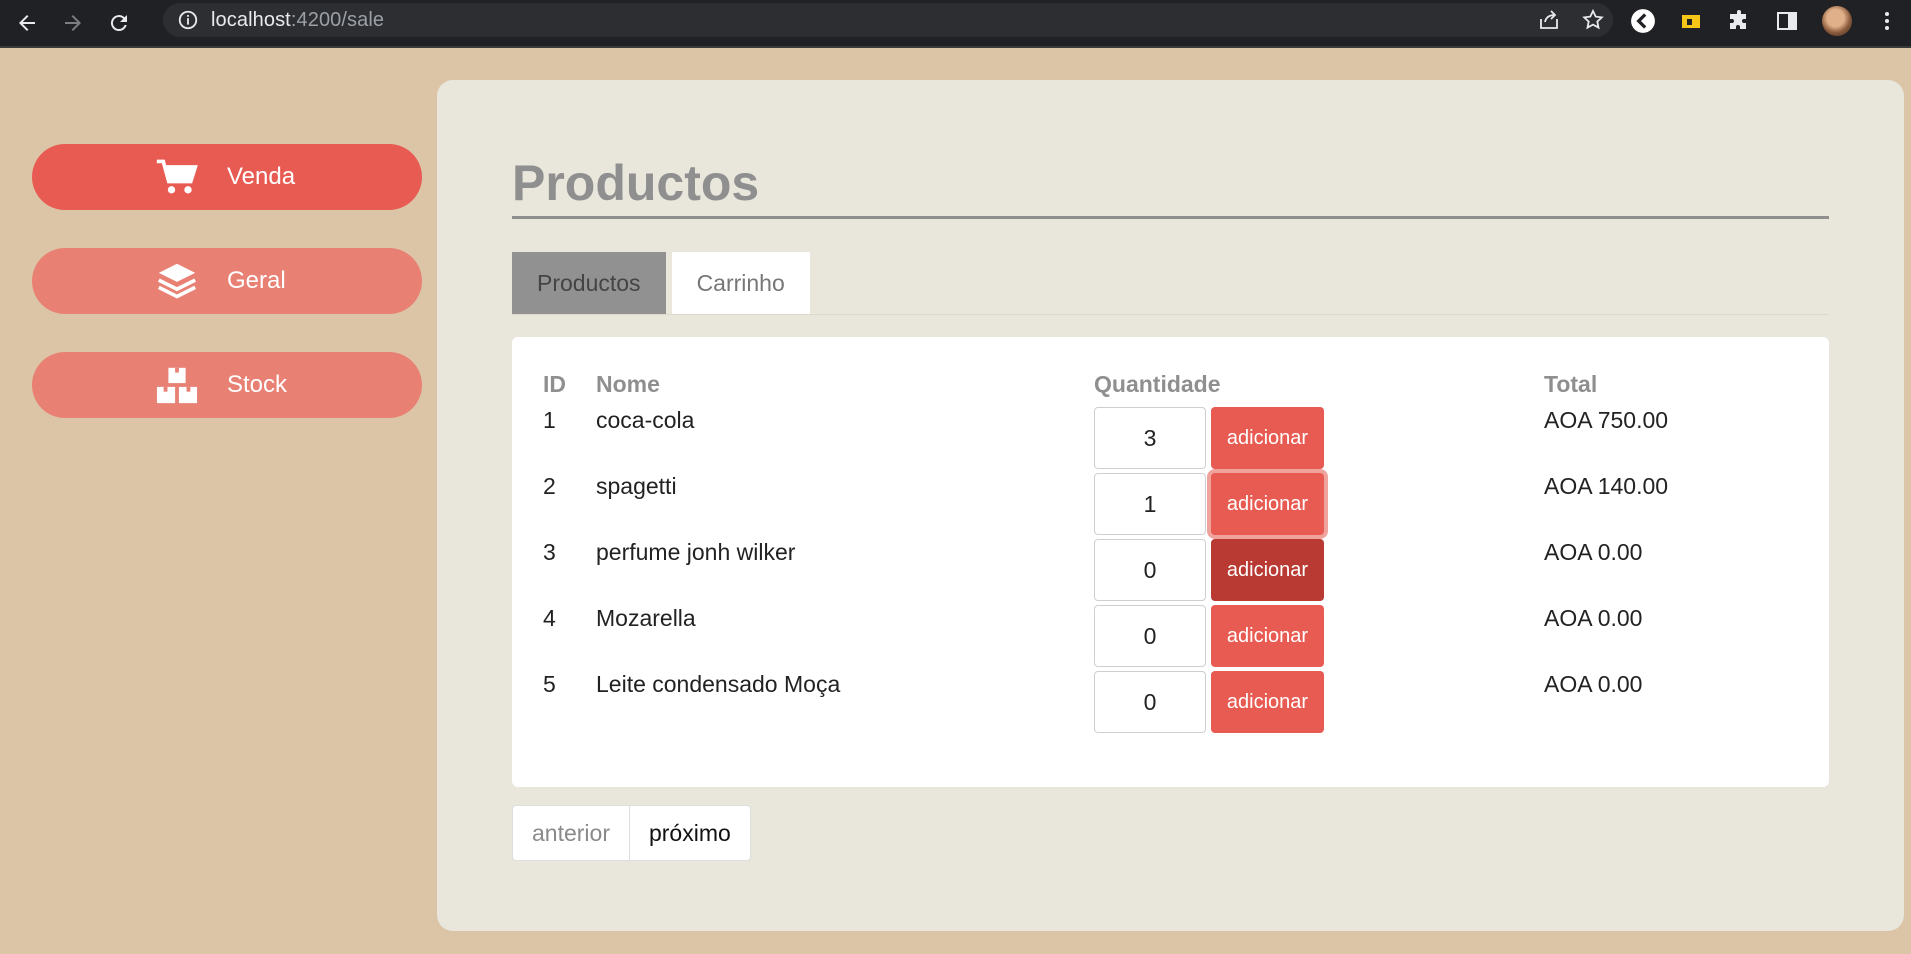 The height and width of the screenshot is (954, 1911). Describe the element at coordinates (1887, 21) in the screenshot. I see `menu-kebab-icon` at that location.